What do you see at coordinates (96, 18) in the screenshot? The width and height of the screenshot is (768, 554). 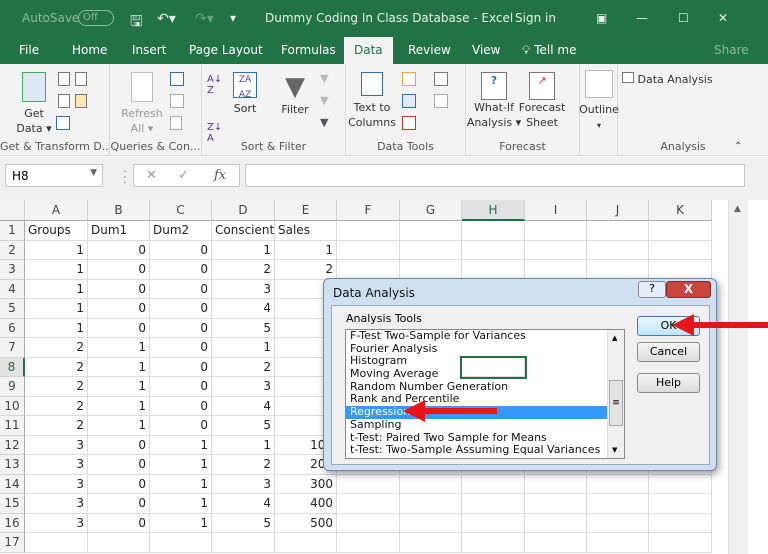 I see `autosave-toggle: Off` at bounding box center [96, 18].